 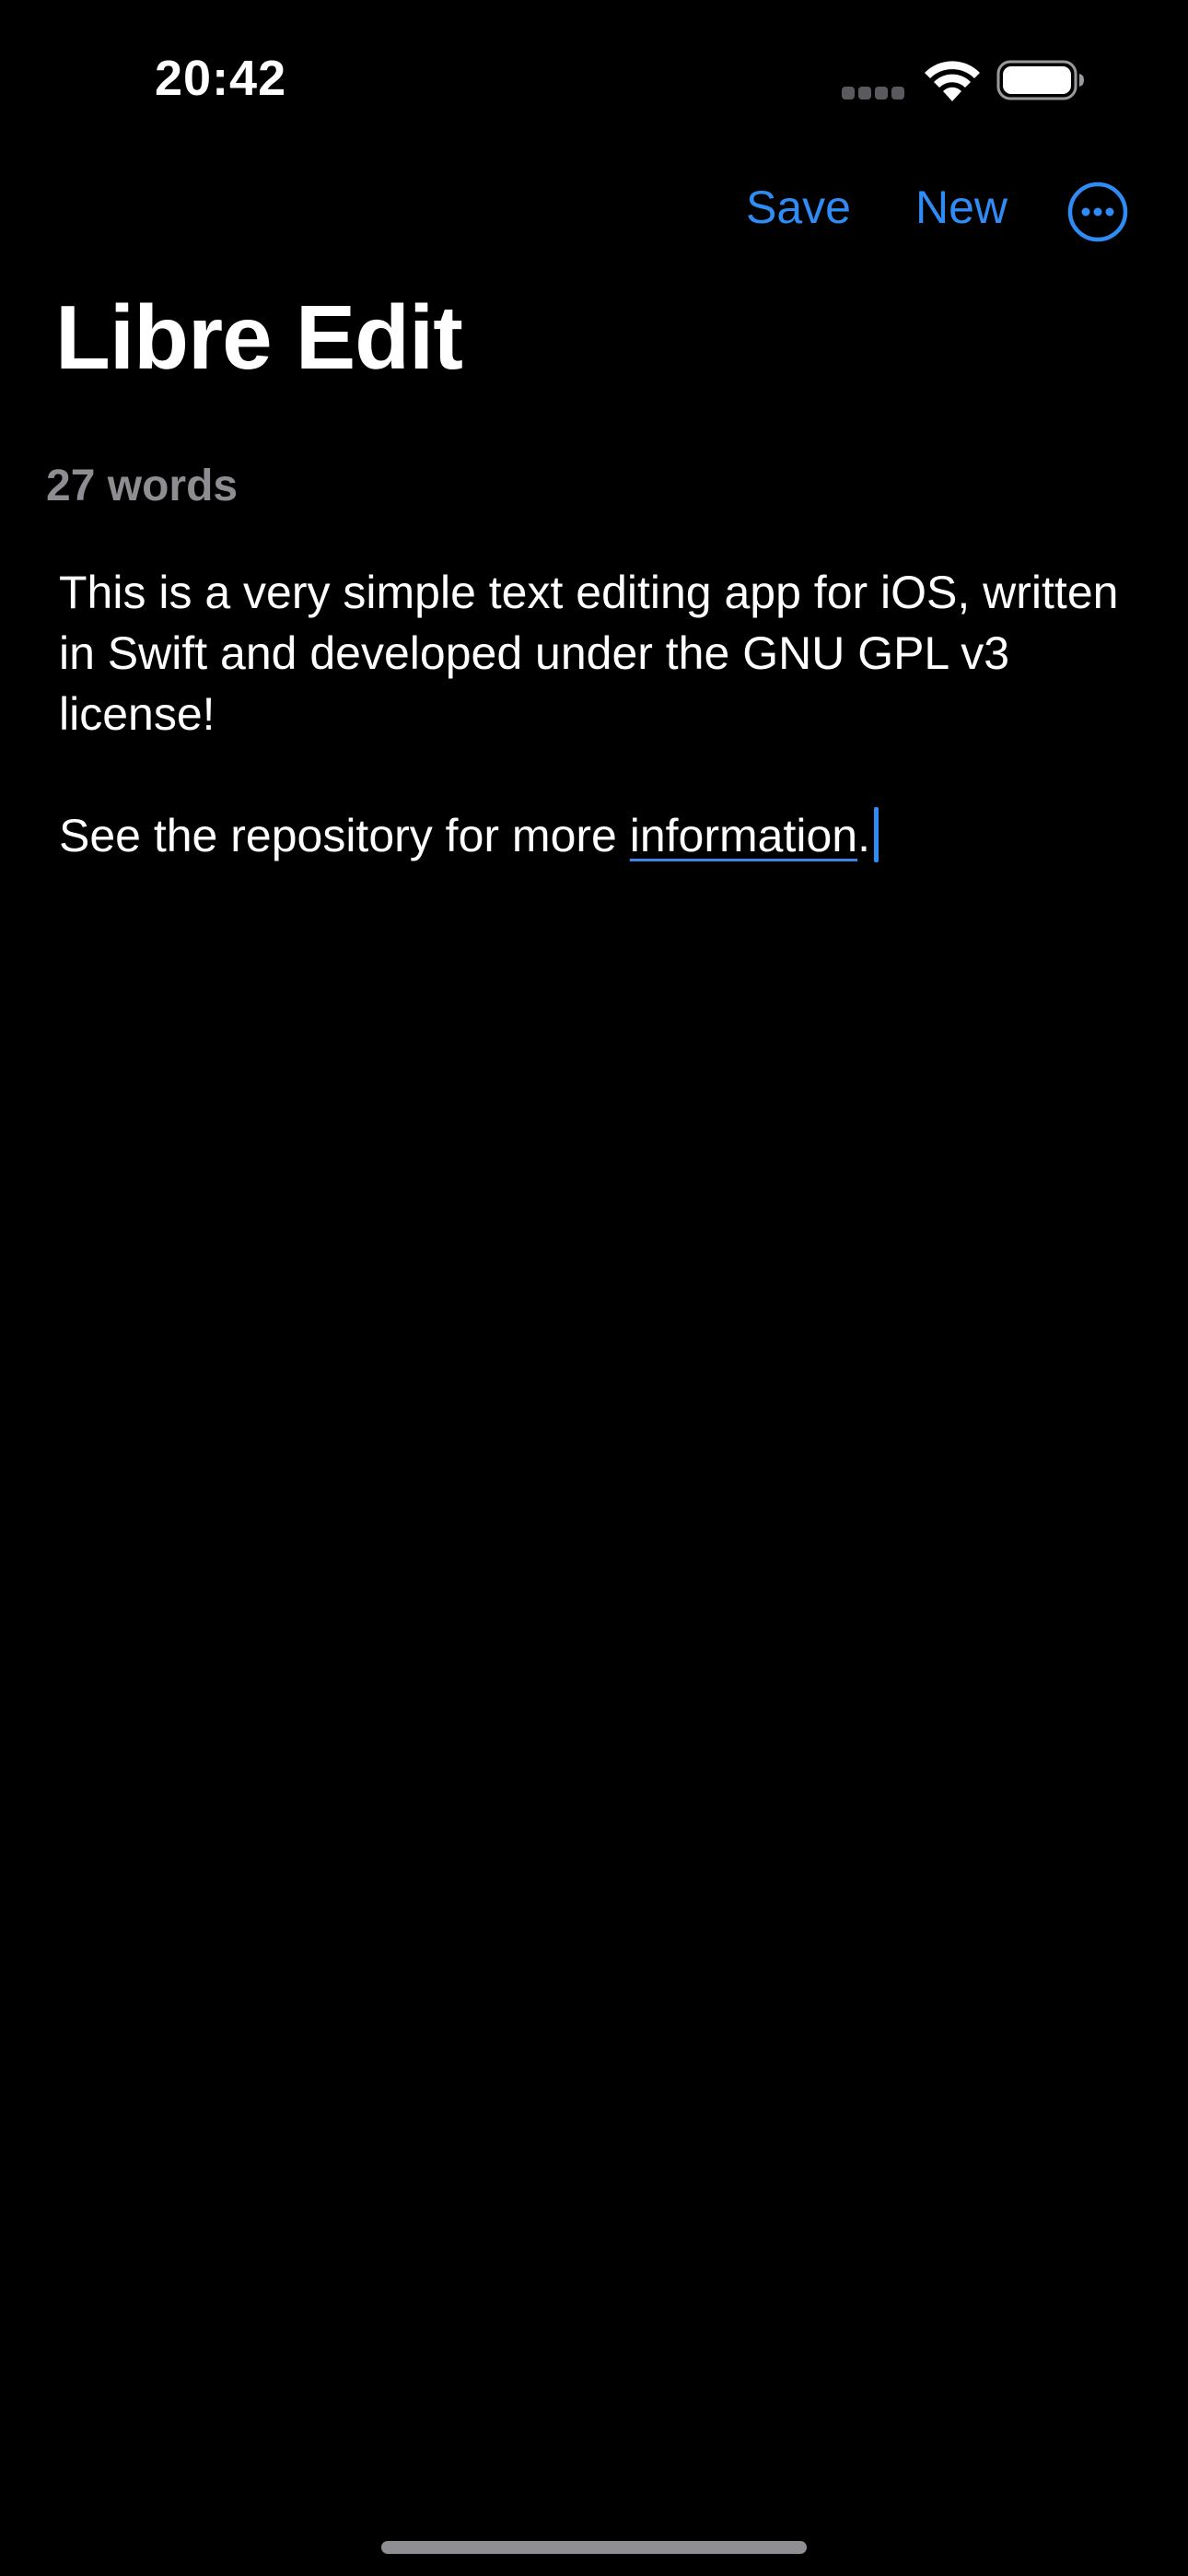 I want to click on save-button: Save, so click(x=798, y=207).